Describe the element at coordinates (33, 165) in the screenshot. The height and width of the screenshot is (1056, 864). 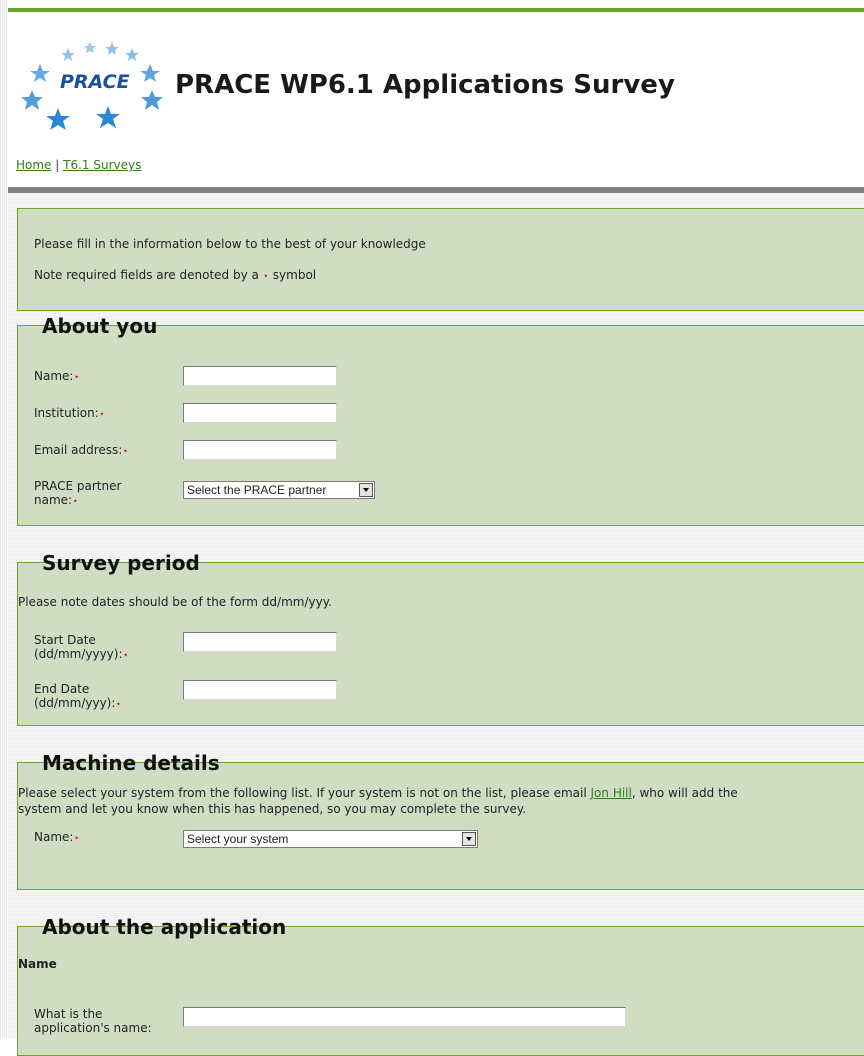
I see `breadcrumb-home-link: Home` at that location.